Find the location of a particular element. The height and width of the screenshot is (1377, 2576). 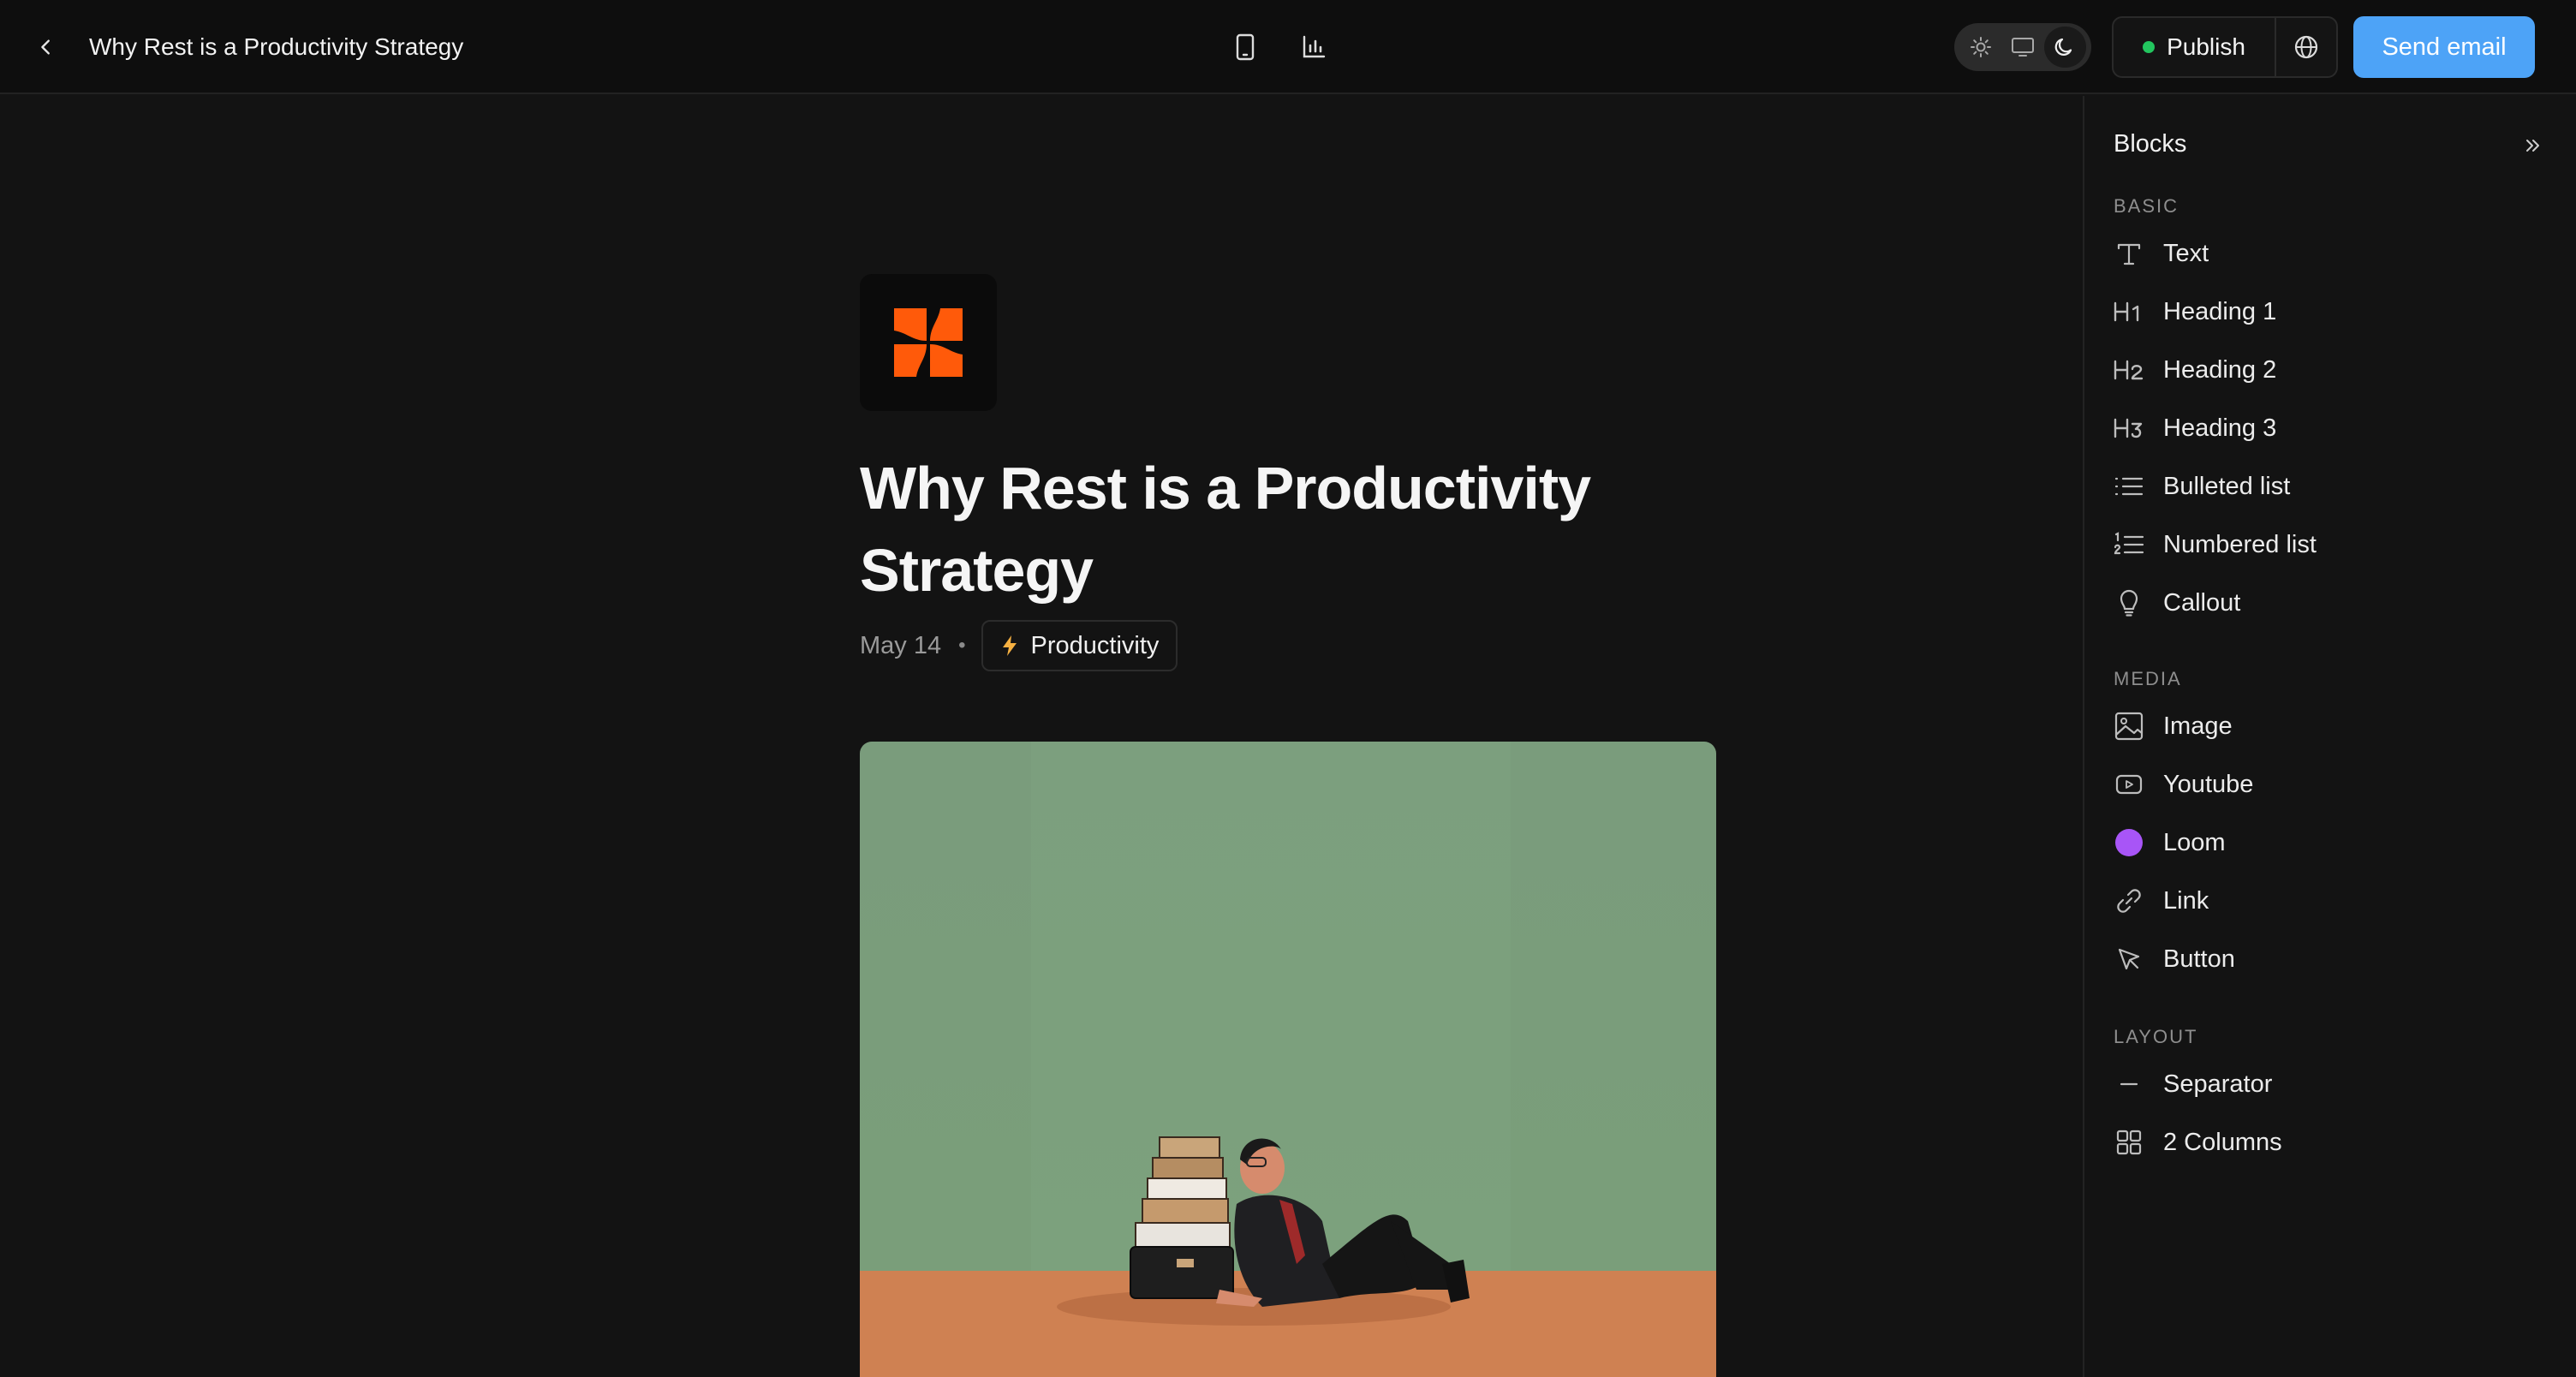

block-item-heading-3: Heading 3 is located at coordinates (2330, 428).